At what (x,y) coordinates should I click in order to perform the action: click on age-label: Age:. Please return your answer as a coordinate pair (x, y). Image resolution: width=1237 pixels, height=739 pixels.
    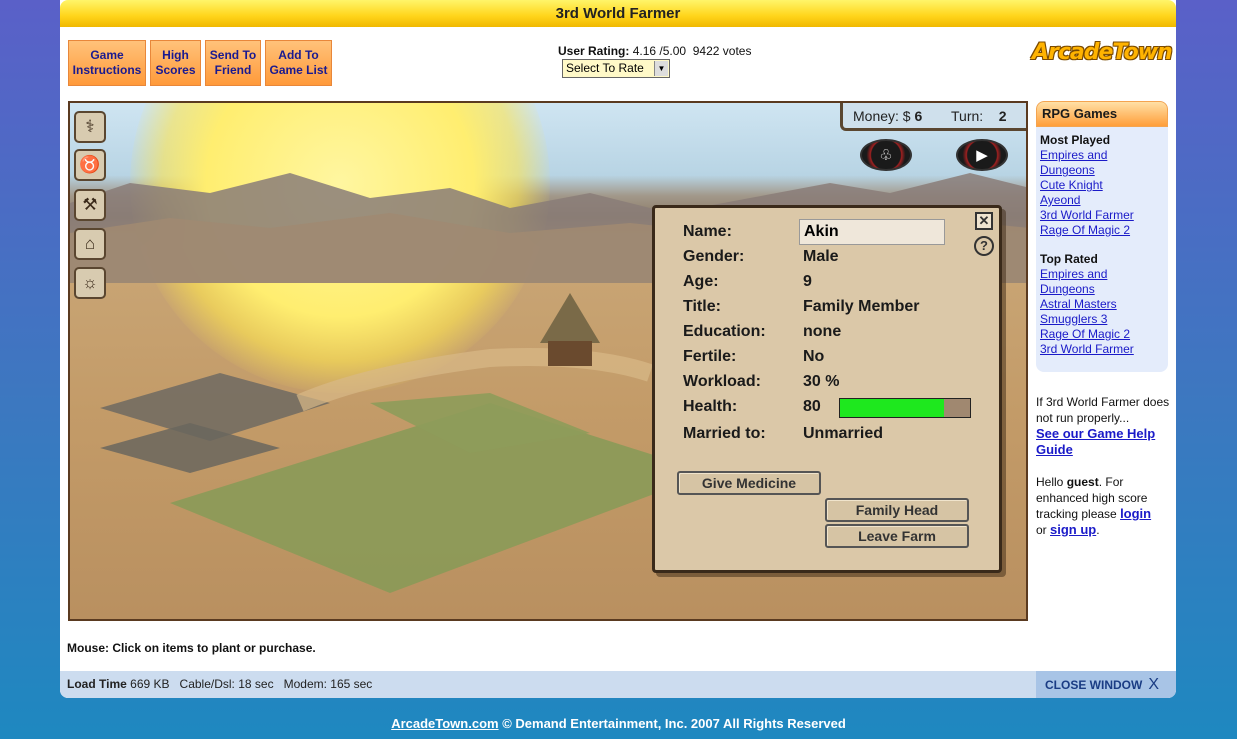
    Looking at the image, I should click on (701, 281).